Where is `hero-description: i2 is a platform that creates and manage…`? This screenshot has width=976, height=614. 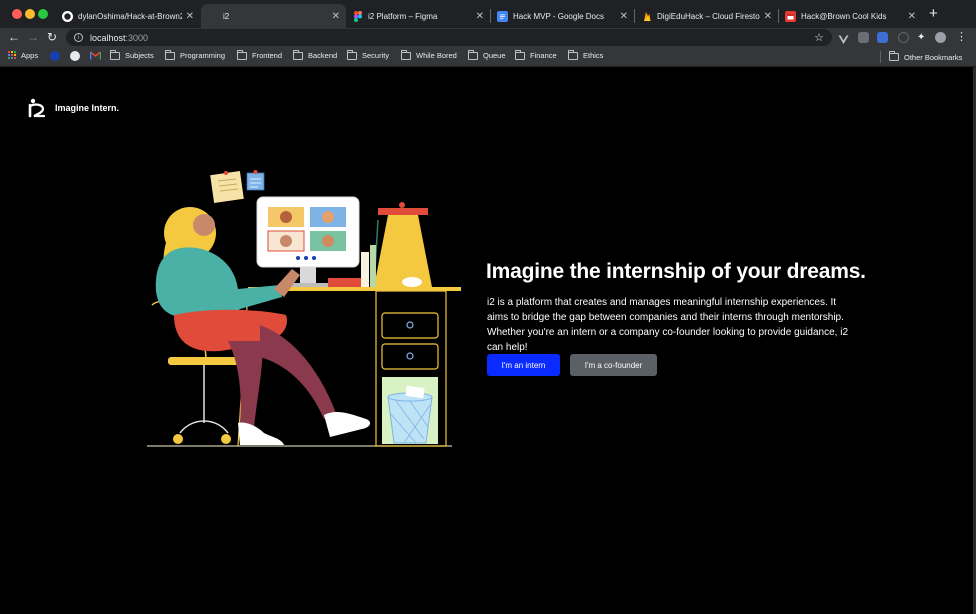
hero-description: i2 is a platform that creates and manage… is located at coordinates (668, 325).